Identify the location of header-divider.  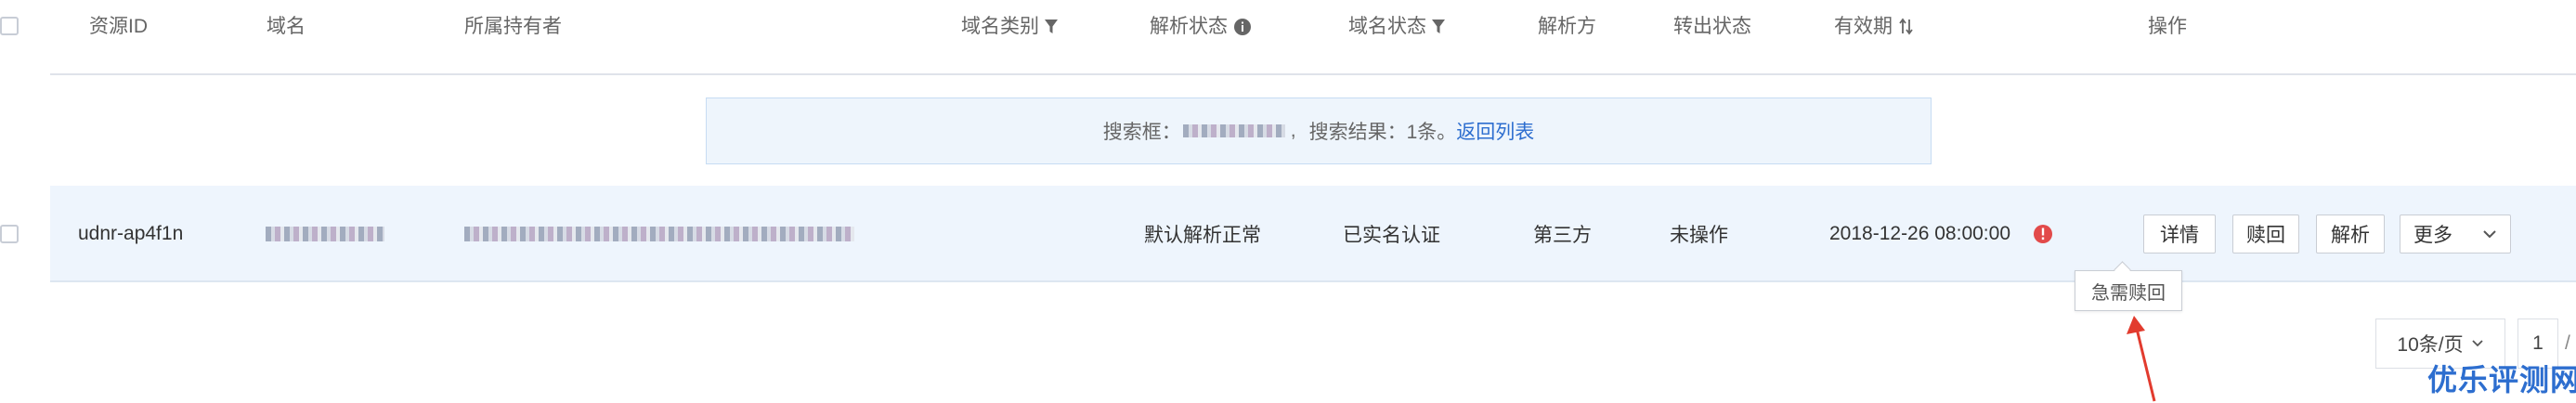
(1313, 74).